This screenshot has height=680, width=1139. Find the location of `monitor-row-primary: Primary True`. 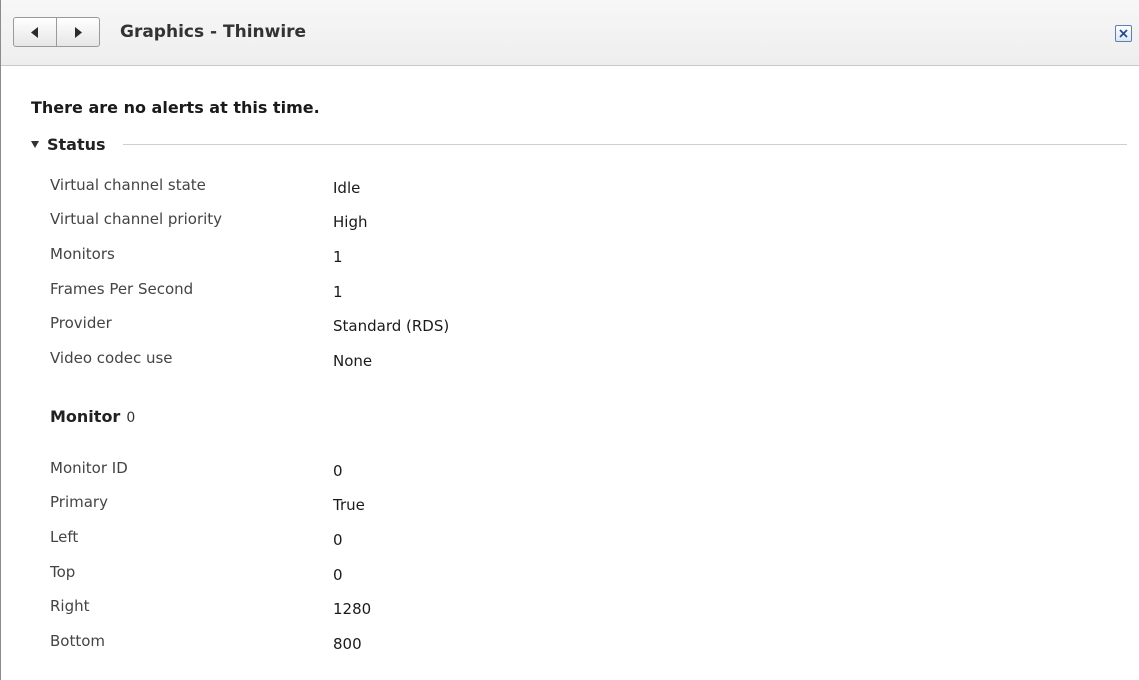

monitor-row-primary: Primary True is located at coordinates (301, 508).